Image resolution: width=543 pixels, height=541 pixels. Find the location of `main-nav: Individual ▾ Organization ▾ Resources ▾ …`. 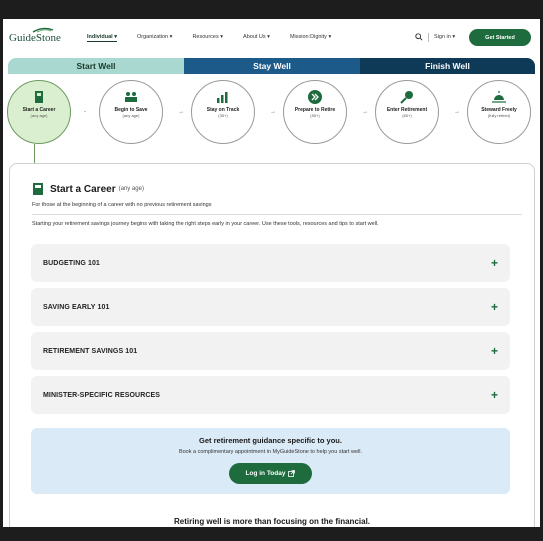

main-nav: Individual ▾ Organization ▾ Resources ▾ … is located at coordinates (219, 38).